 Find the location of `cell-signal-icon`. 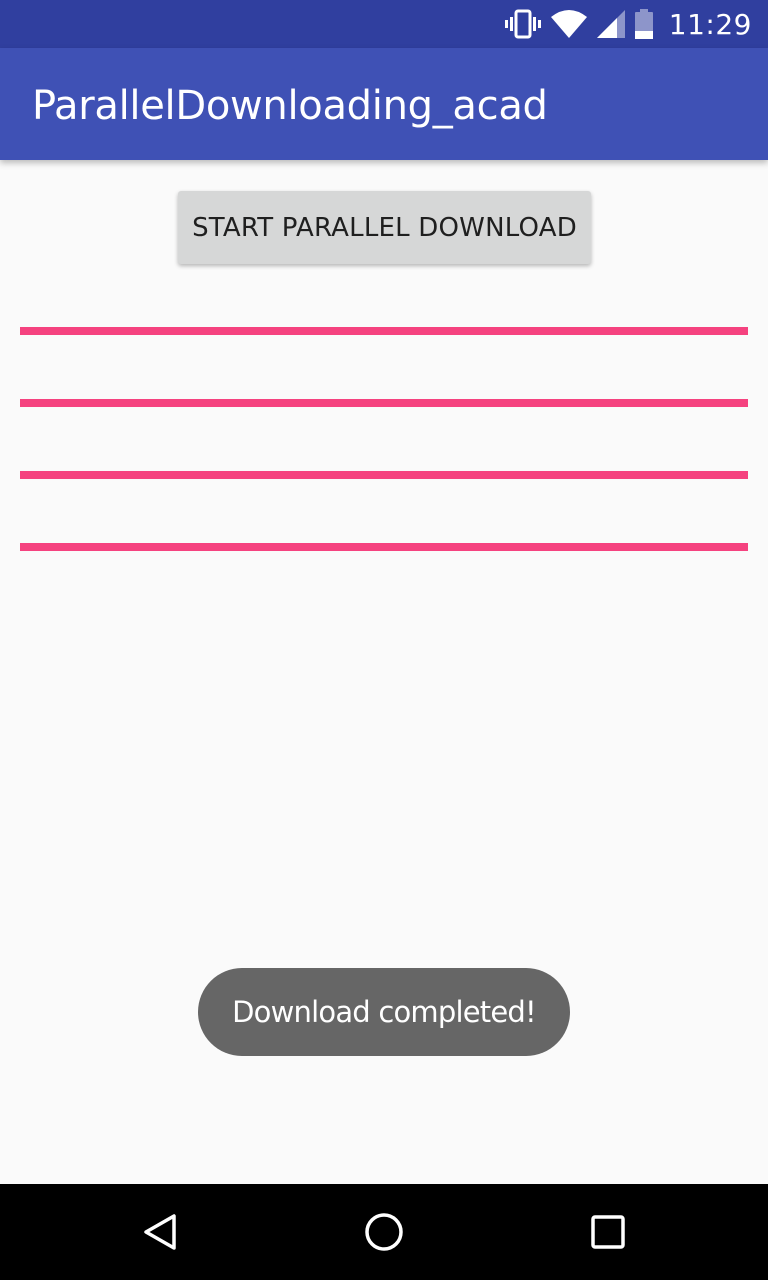

cell-signal-icon is located at coordinates (610, 24).